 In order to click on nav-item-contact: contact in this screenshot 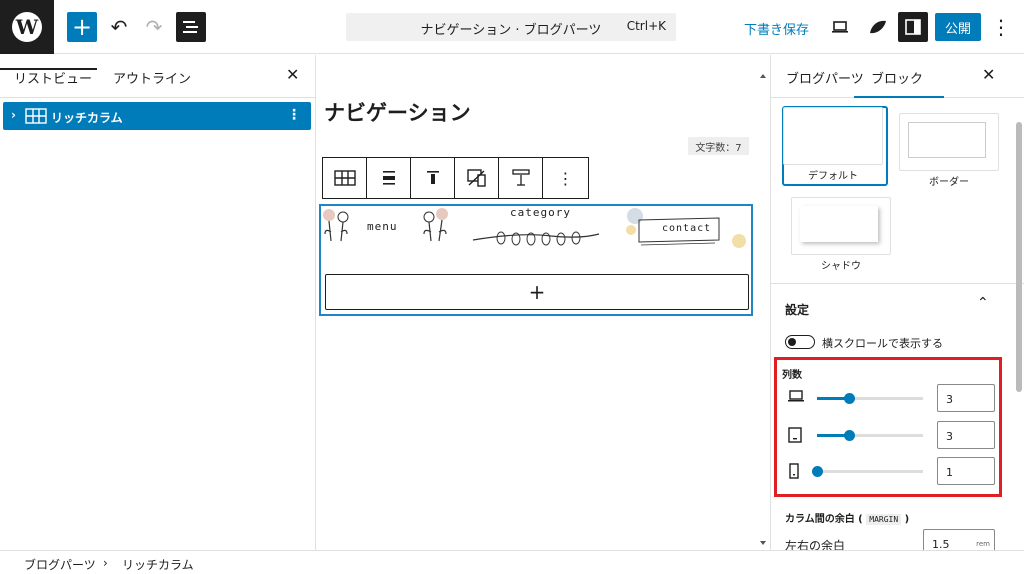, I will do `click(686, 228)`.